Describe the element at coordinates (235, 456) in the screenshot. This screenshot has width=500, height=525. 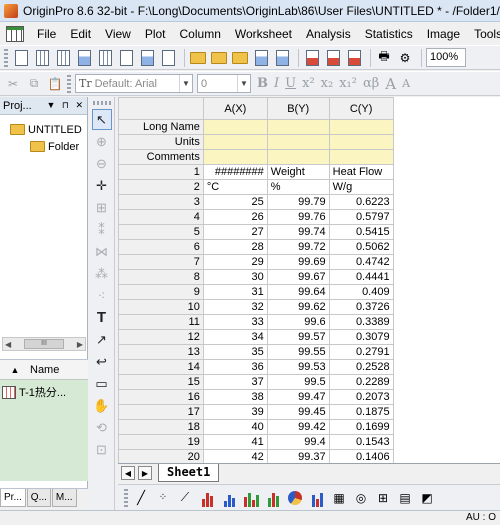
I see `cell-col-a: 42` at that location.